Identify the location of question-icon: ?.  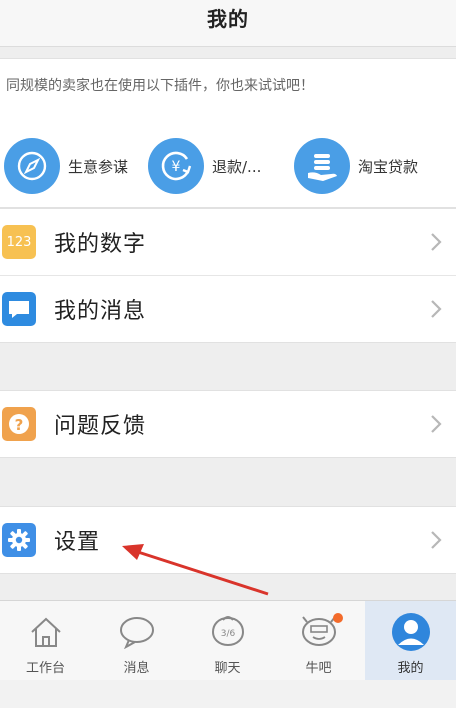
(19, 424).